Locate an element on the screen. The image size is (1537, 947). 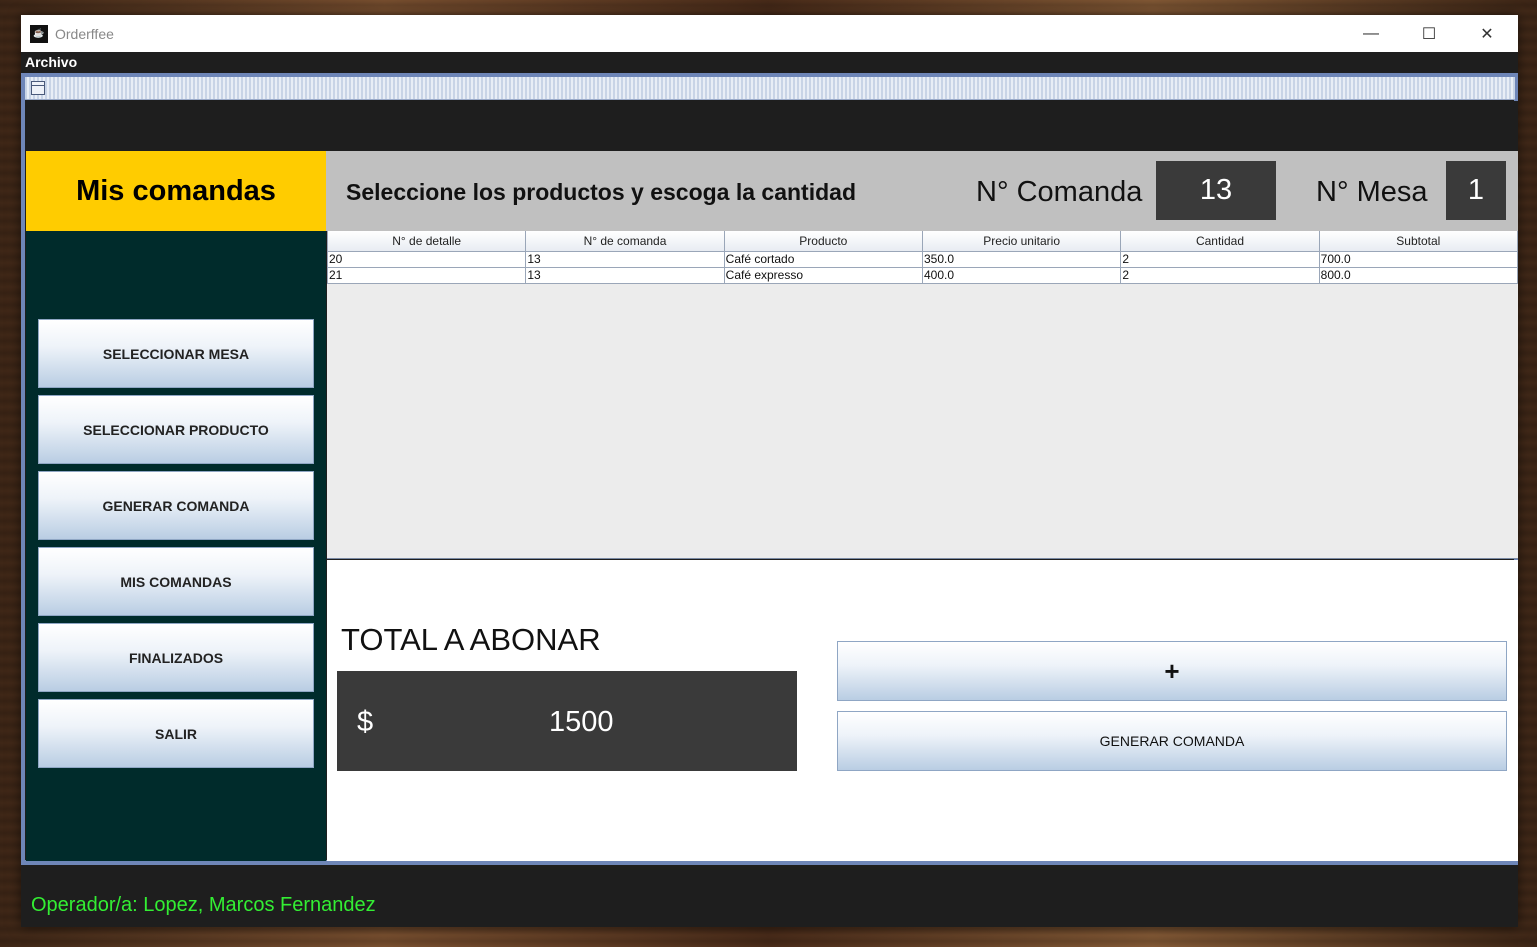
select-table-button: SELECCIONAR MESA is located at coordinates (176, 353).